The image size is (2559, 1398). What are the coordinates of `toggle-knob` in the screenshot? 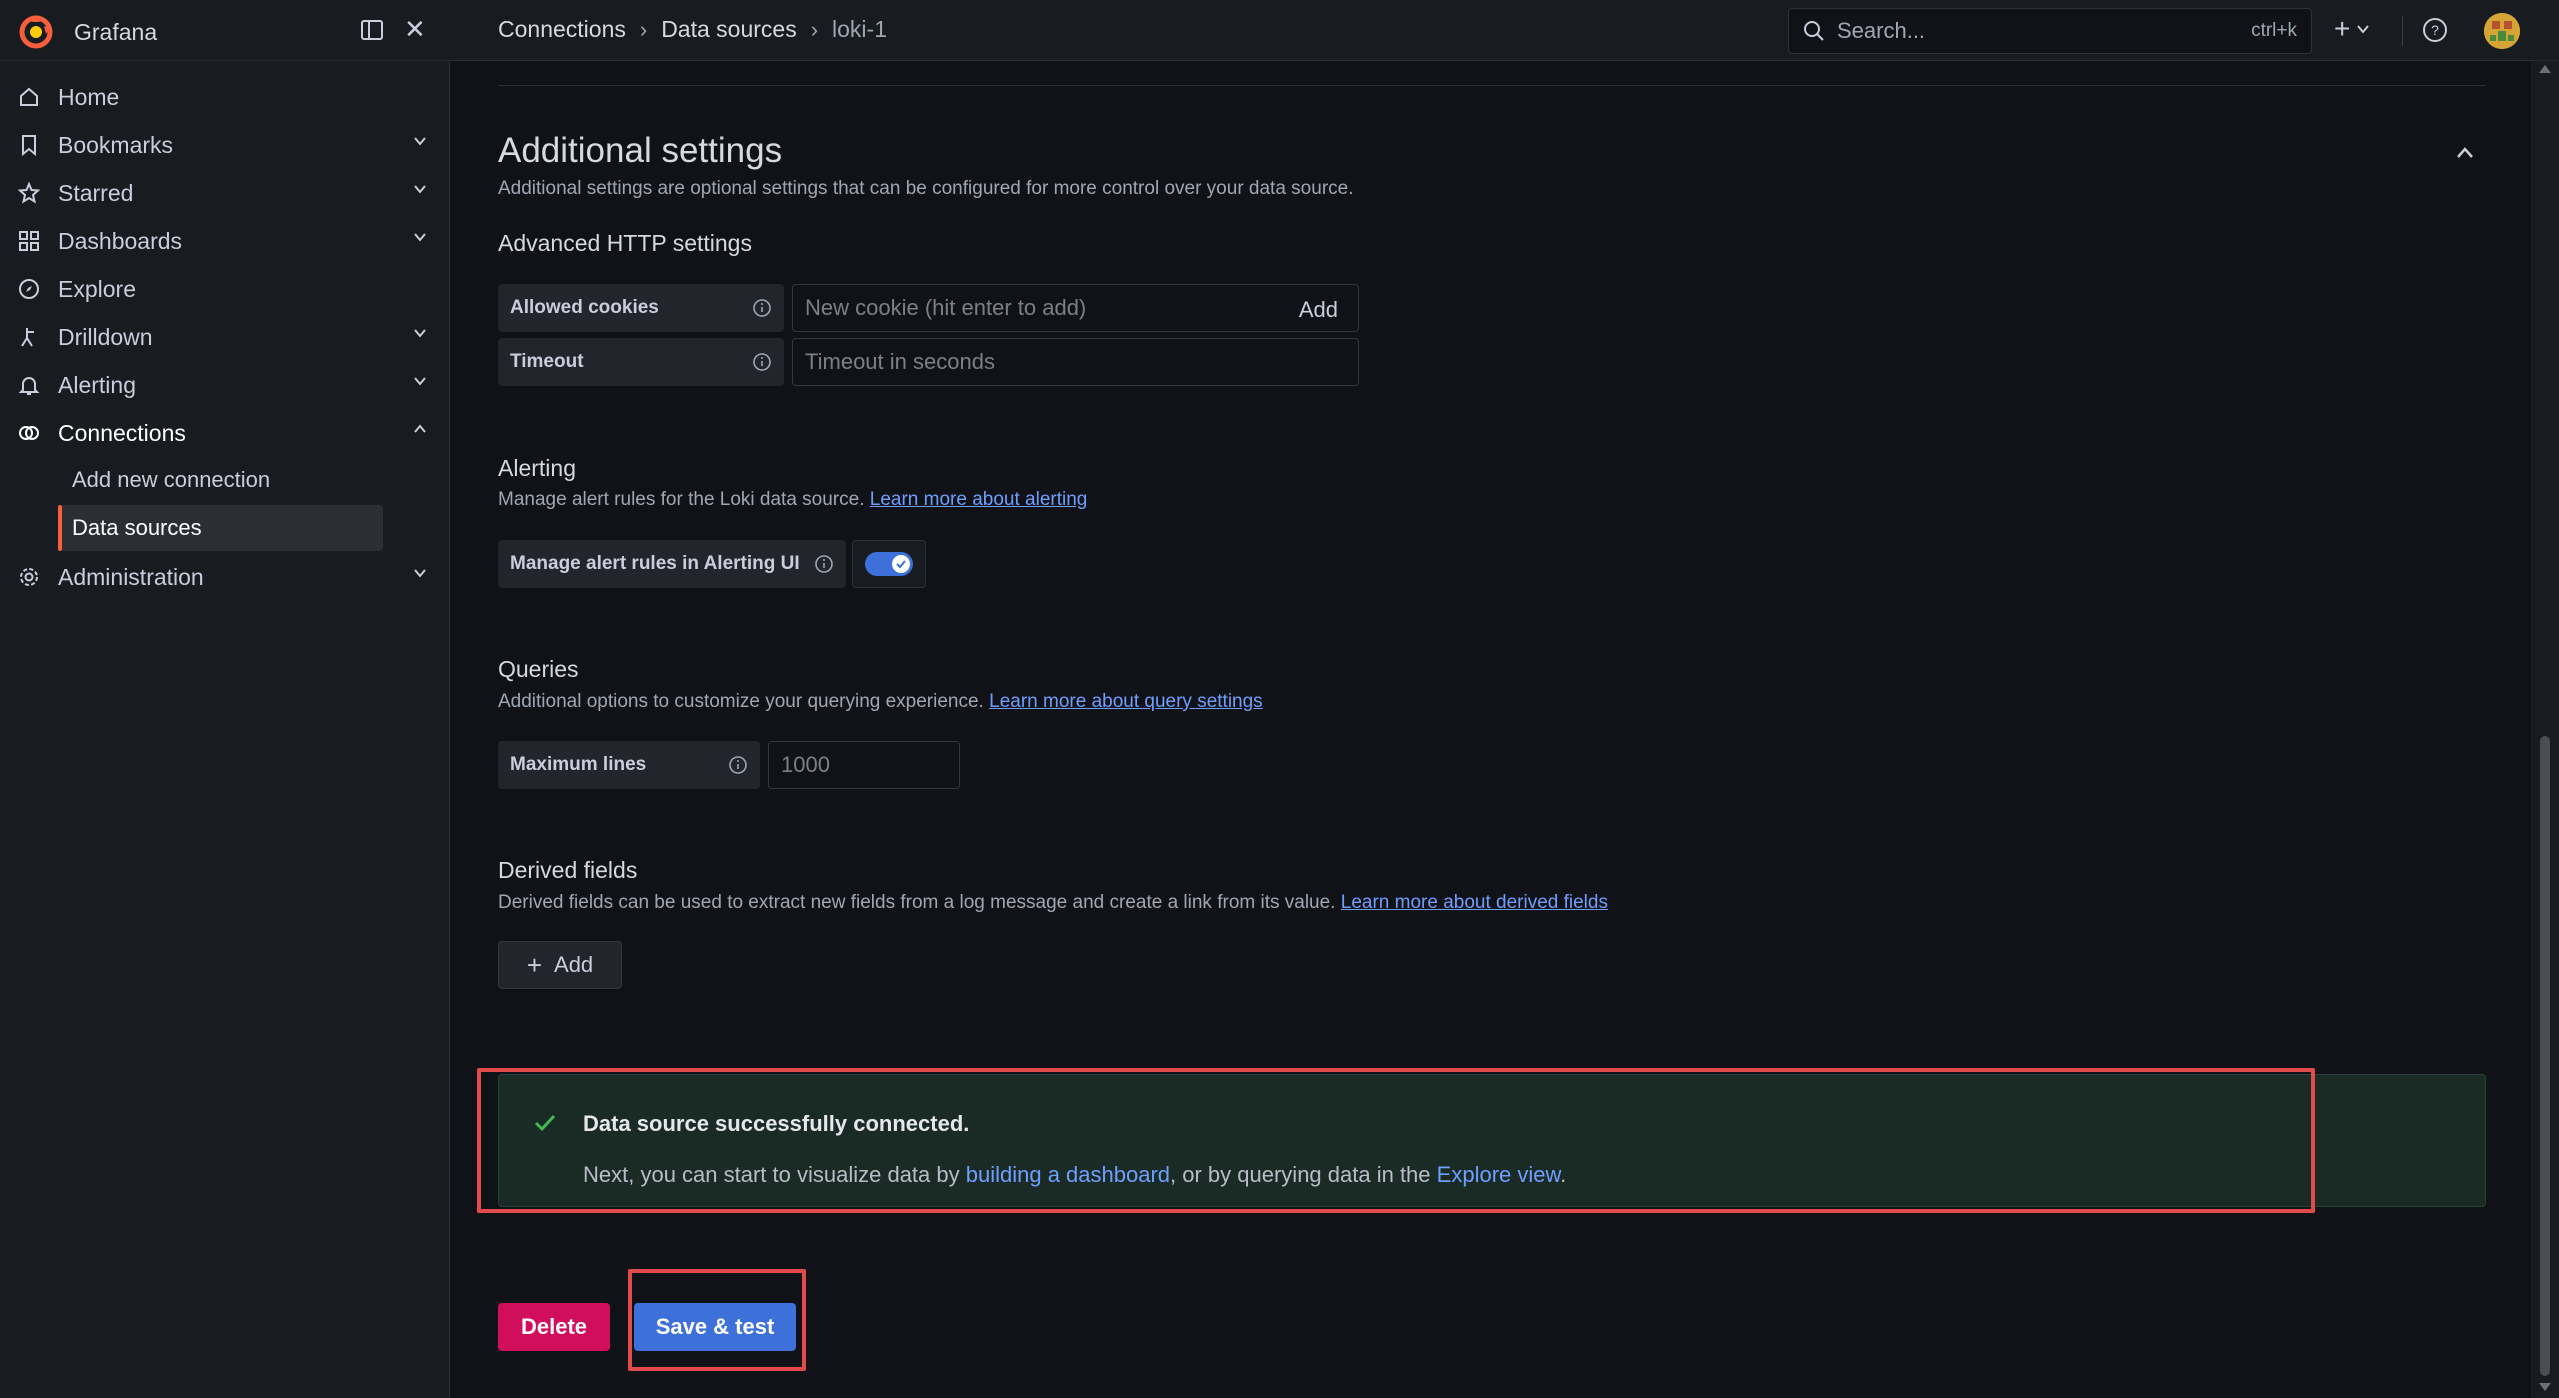 It's located at (901, 564).